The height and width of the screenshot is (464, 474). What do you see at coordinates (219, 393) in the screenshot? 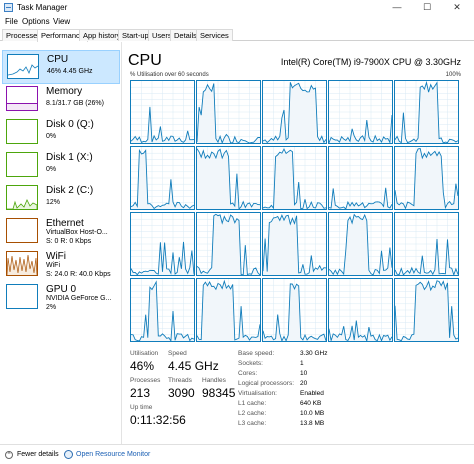
I see `handles-value: 98345` at bounding box center [219, 393].